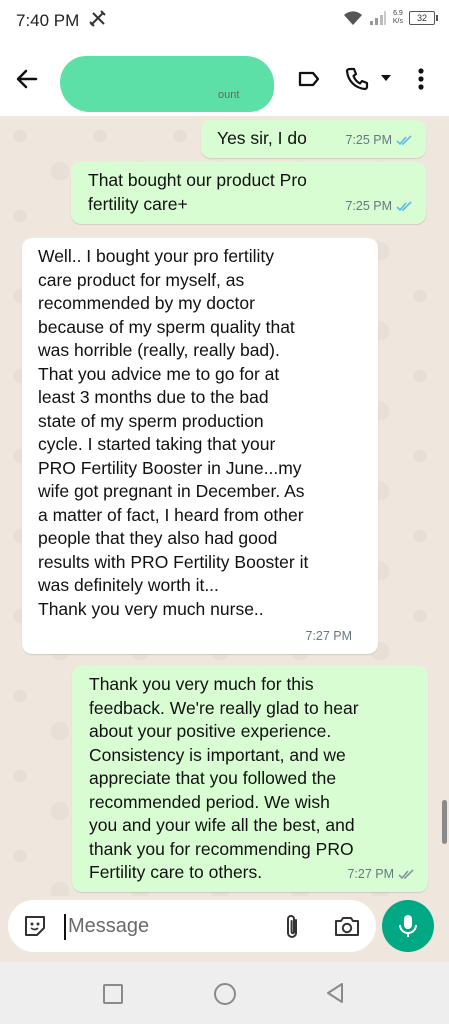 The width and height of the screenshot is (449, 1024). What do you see at coordinates (313, 139) in the screenshot?
I see `message-outgoing: Yes sir, I do 7:25 PM` at bounding box center [313, 139].